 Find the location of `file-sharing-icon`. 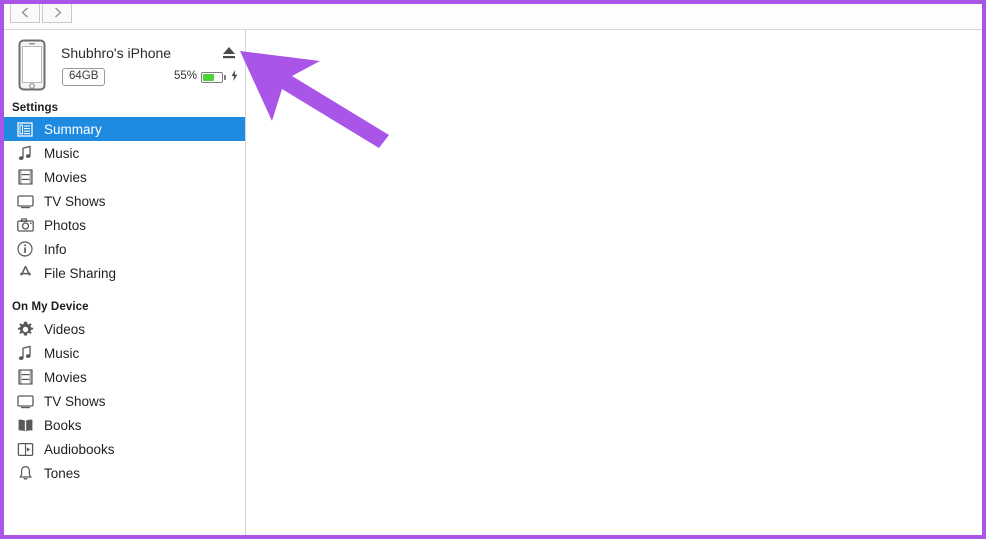

file-sharing-icon is located at coordinates (25, 273).